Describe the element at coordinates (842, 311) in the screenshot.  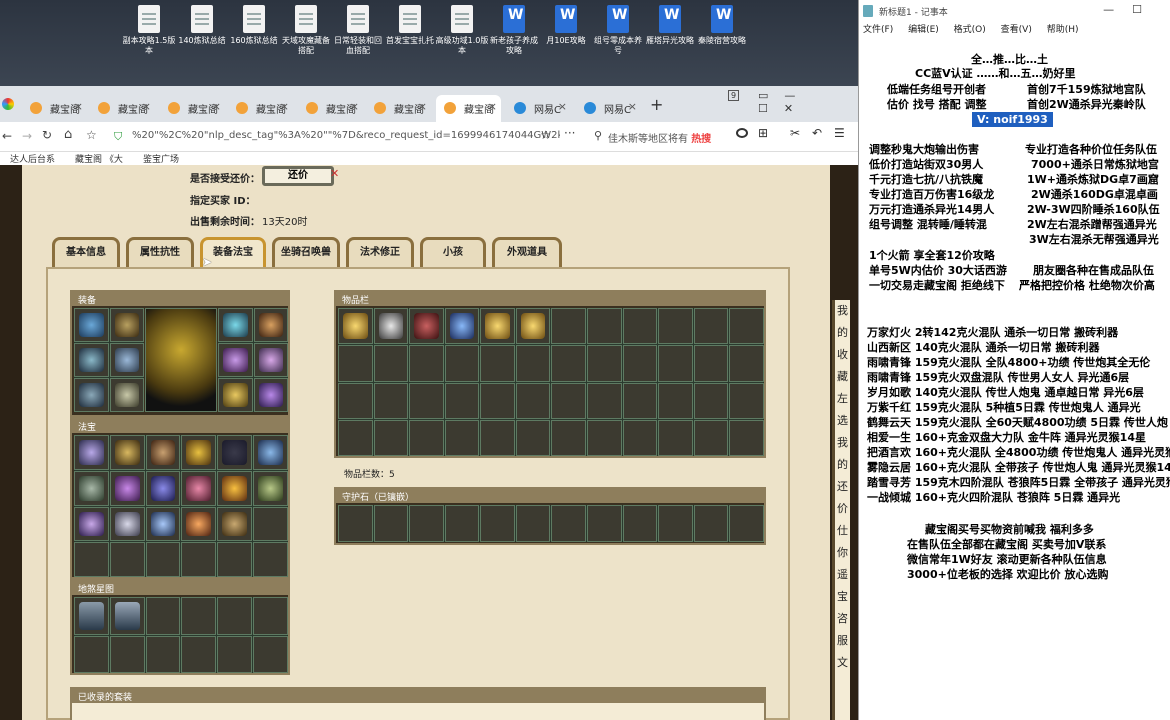
I see `side-strip-char: 我` at that location.